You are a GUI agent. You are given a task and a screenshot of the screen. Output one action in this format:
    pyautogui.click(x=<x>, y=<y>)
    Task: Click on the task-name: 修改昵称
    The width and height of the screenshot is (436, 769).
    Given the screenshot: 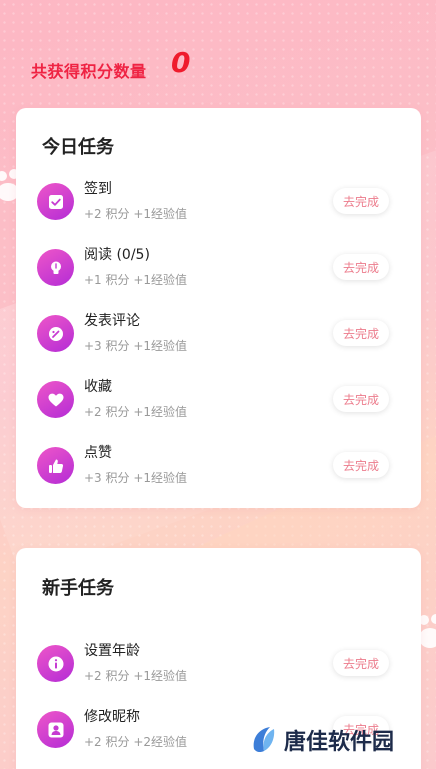 What is the action you would take?
    pyautogui.click(x=112, y=717)
    